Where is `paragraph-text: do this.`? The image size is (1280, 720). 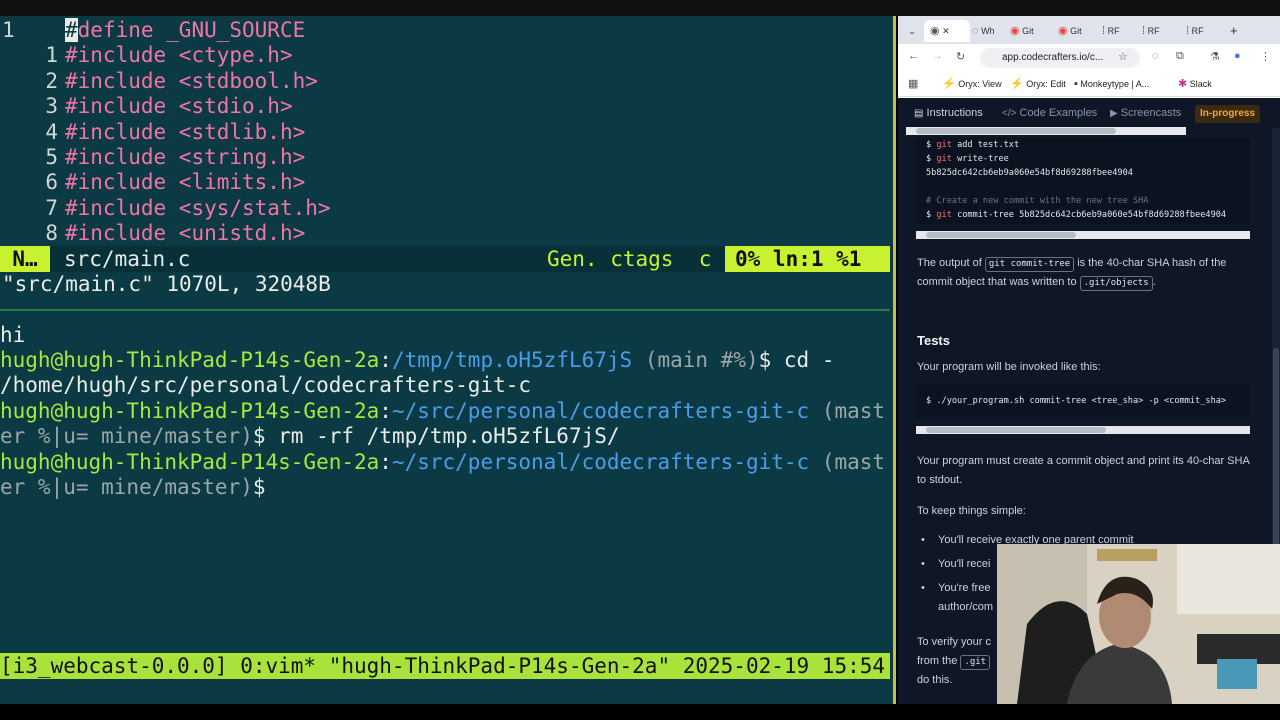 paragraph-text: do this. is located at coordinates (935, 680).